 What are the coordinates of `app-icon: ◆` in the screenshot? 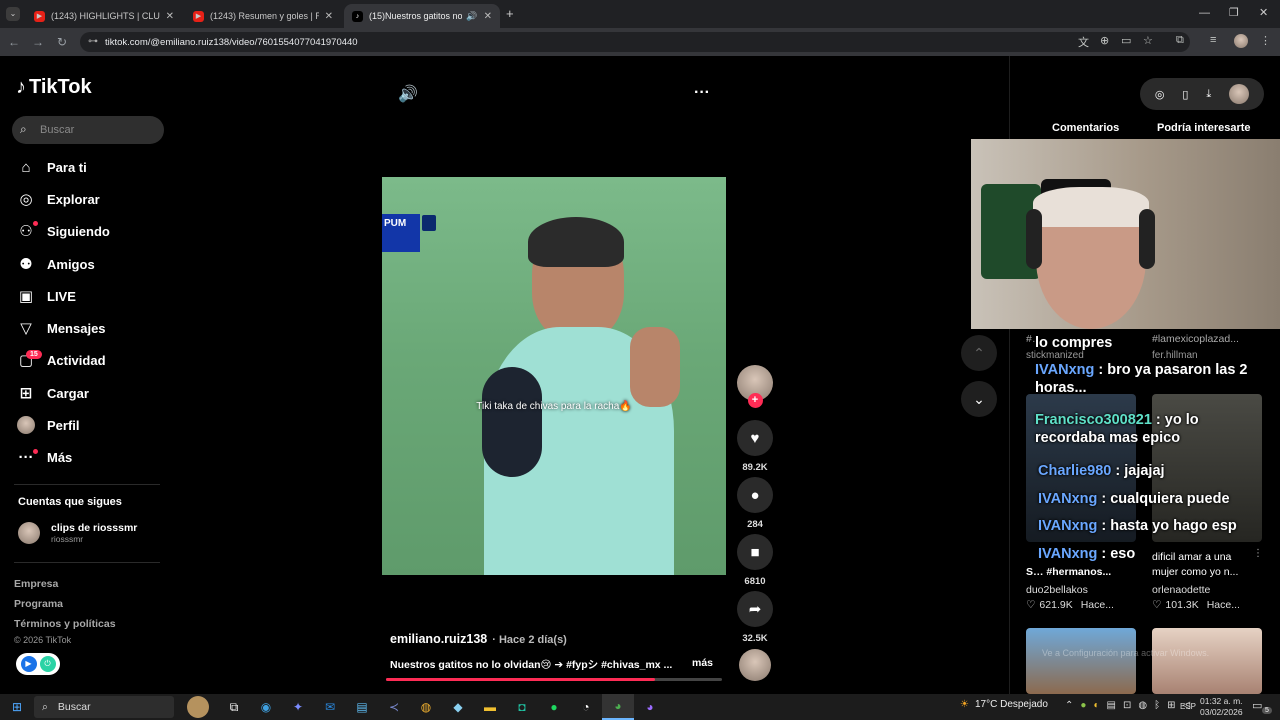 It's located at (458, 707).